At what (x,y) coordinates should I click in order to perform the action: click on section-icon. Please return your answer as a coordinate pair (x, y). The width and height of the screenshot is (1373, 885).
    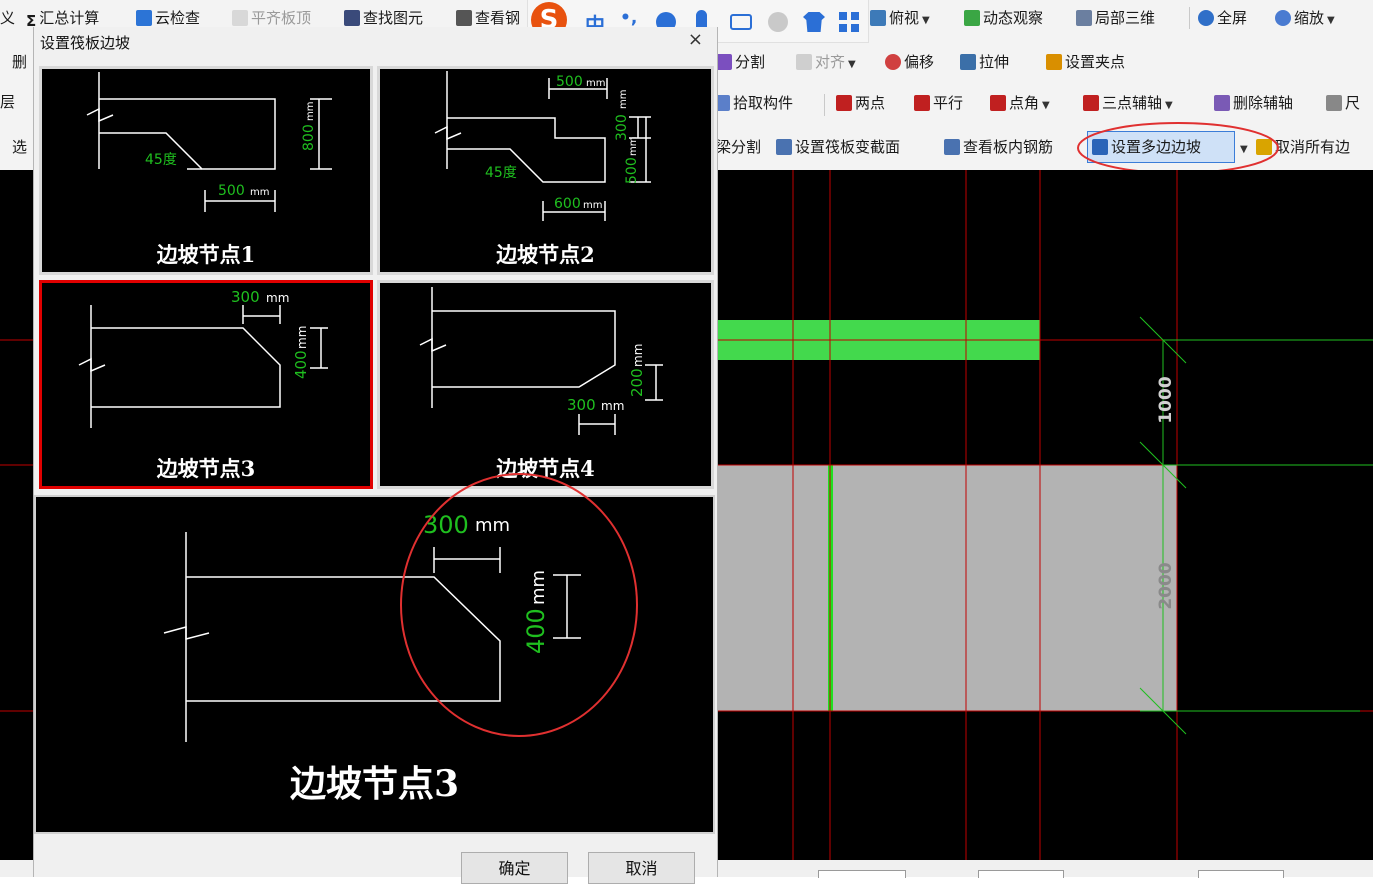
    Looking at the image, I should click on (784, 147).